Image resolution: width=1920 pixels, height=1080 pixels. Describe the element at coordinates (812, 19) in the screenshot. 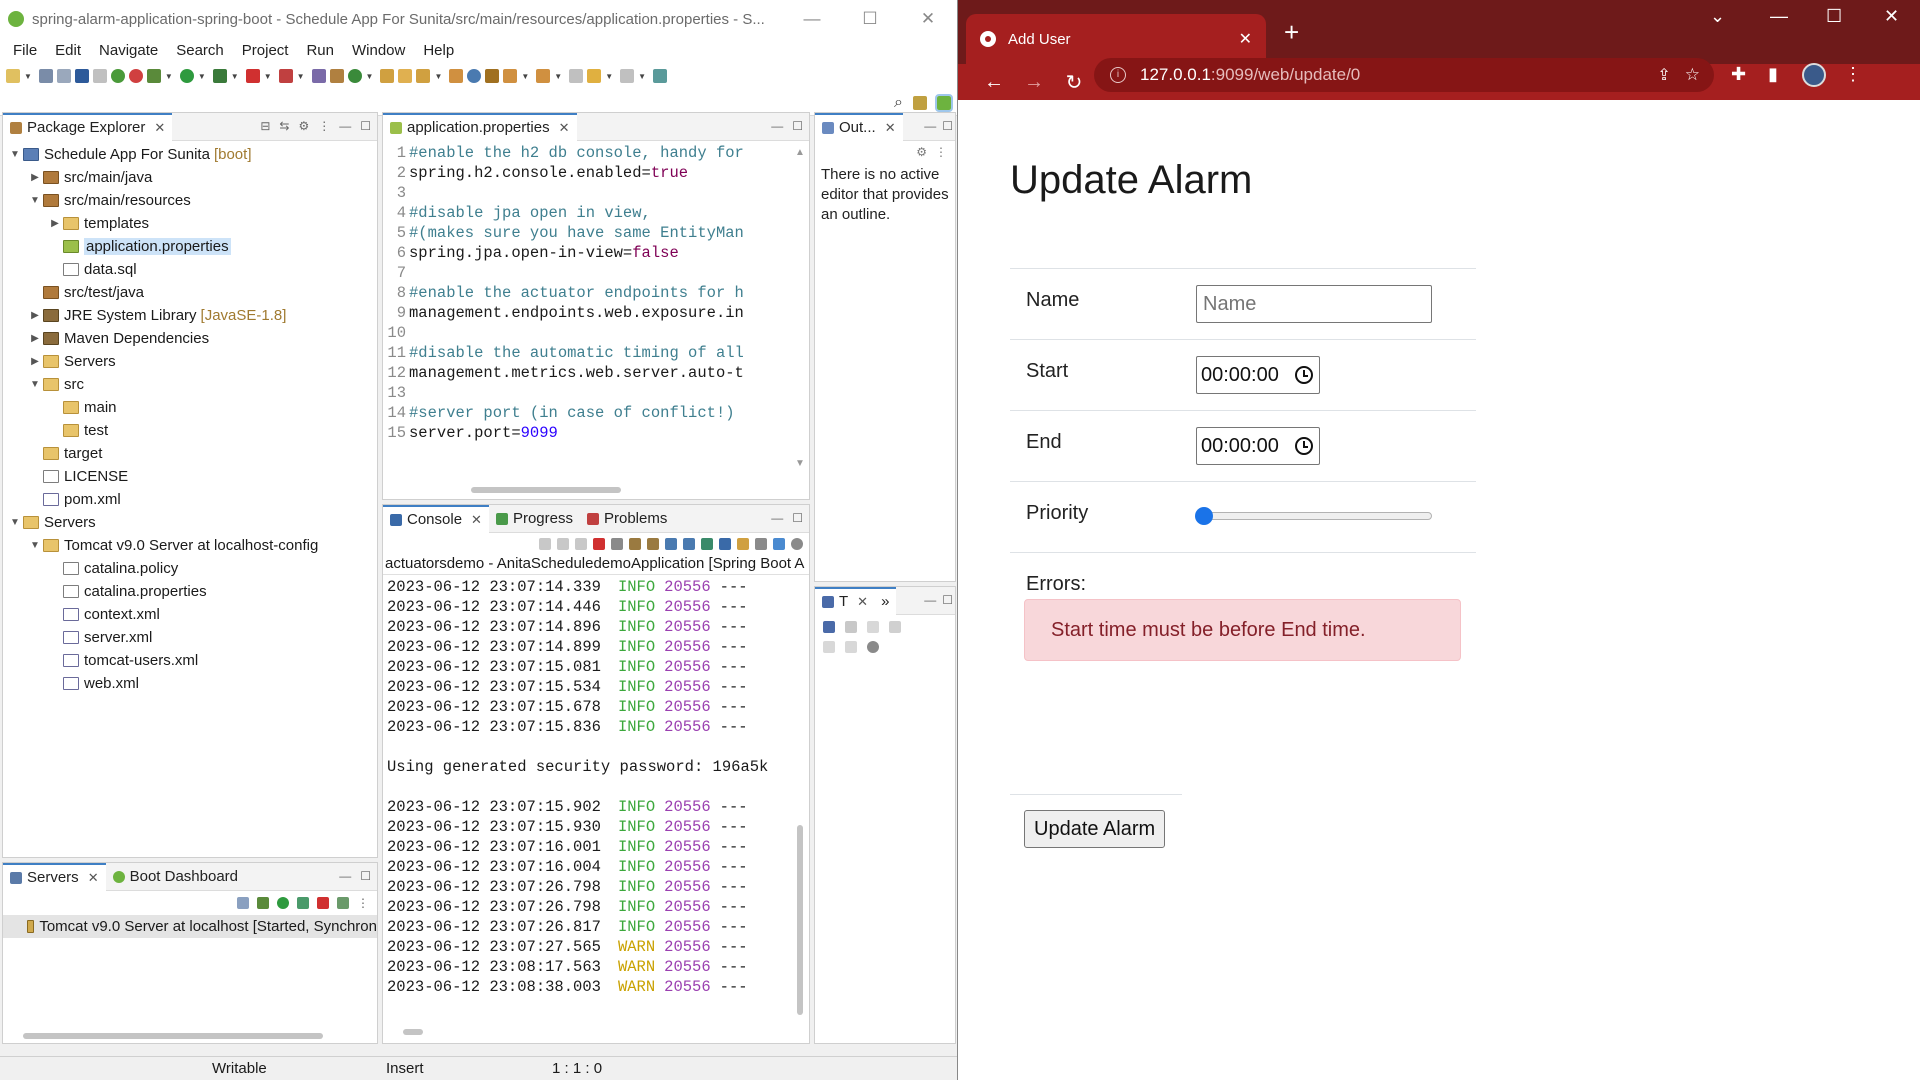

I see `minimize-button: —` at that location.